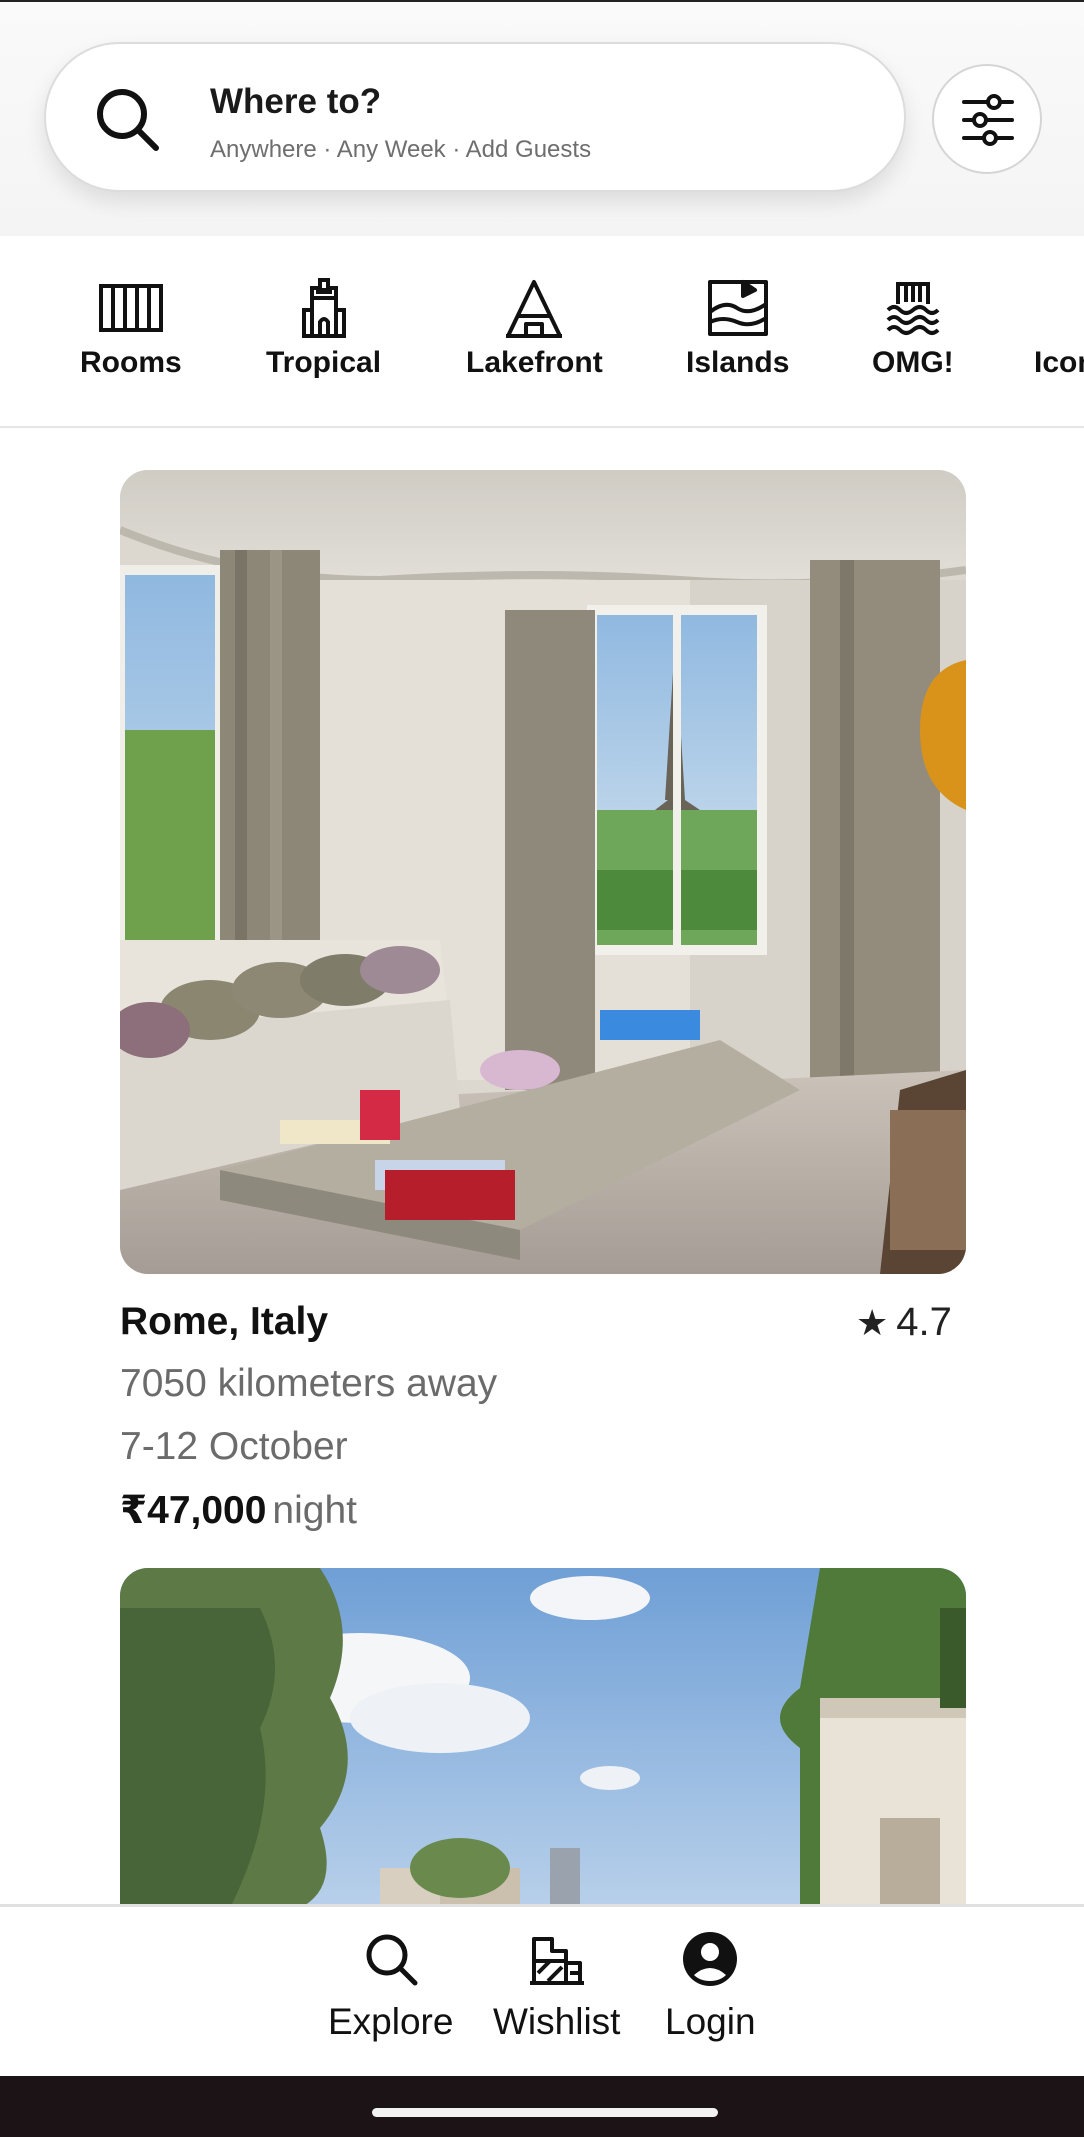 Image resolution: width=1084 pixels, height=2137 pixels. Describe the element at coordinates (556, 1961) in the screenshot. I see `wishlist-icon` at that location.